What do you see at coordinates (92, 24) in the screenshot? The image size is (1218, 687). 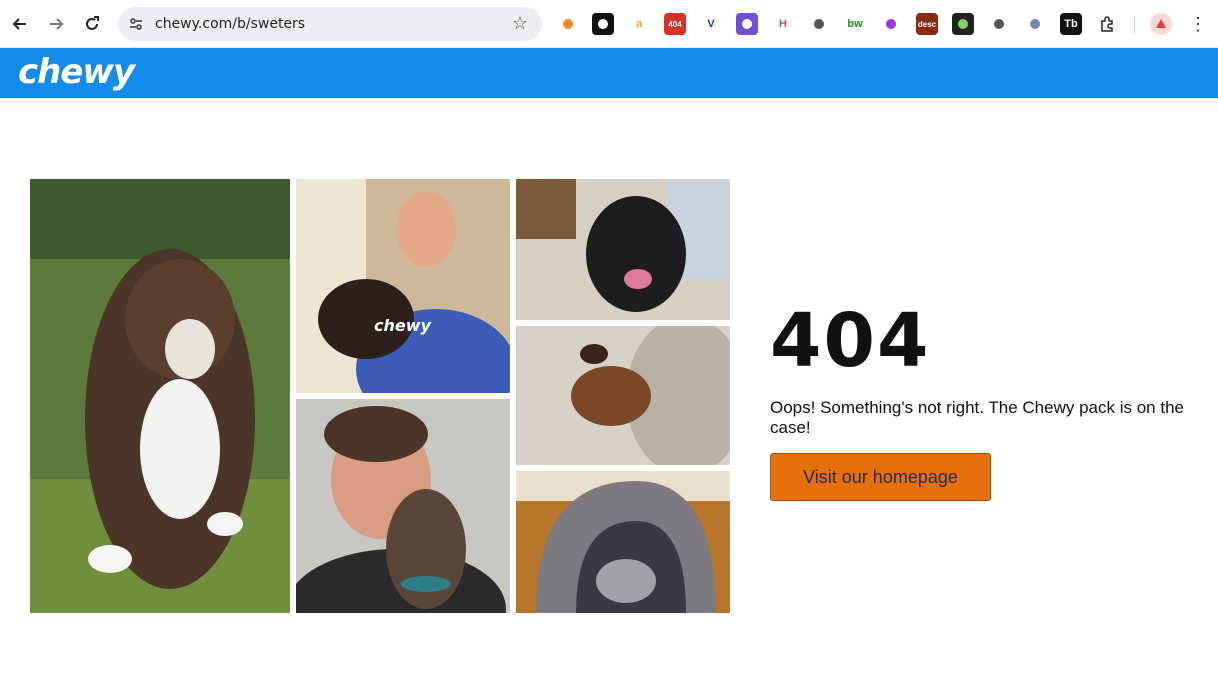 I see `reload-icon` at bounding box center [92, 24].